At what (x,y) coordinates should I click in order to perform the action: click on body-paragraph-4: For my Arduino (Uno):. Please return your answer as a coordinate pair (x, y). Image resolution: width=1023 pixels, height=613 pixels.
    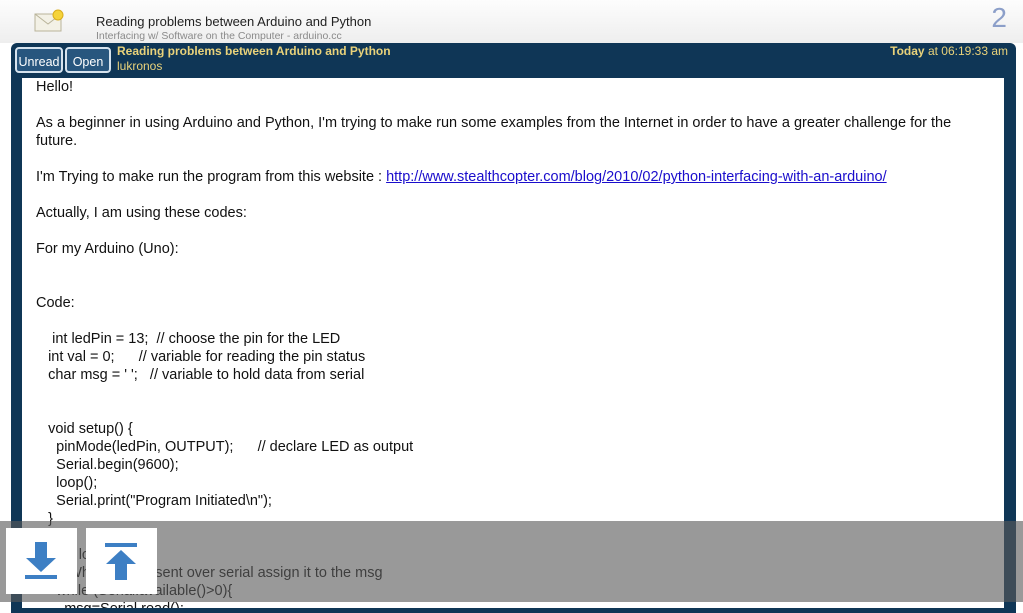
    Looking at the image, I should click on (107, 249).